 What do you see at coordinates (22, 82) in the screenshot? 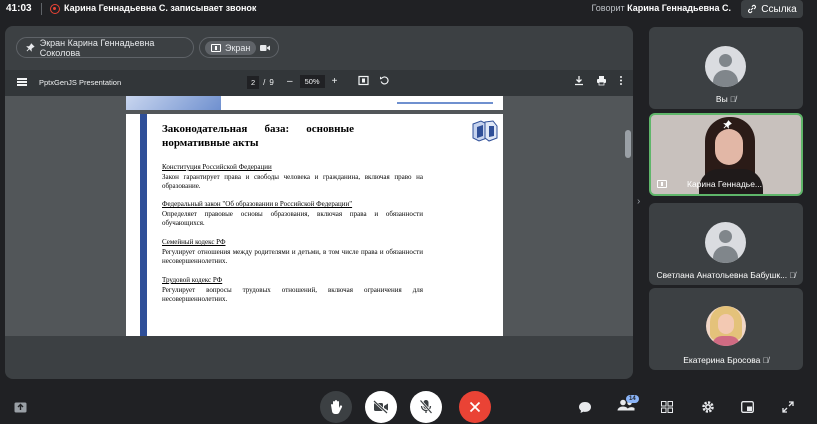
I see `menu-icon` at bounding box center [22, 82].